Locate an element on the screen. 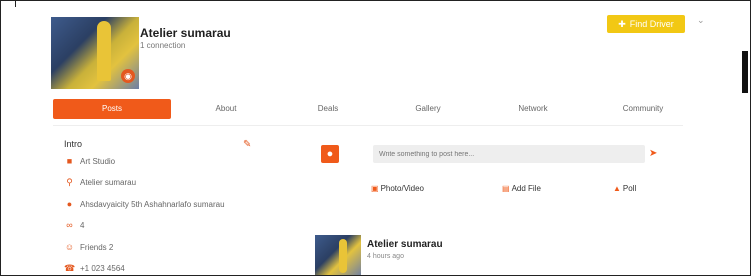 The height and width of the screenshot is (276, 751). about-row-text: Ahsdavyaicity 5th Ashahnarlafo sumarau is located at coordinates (152, 204).